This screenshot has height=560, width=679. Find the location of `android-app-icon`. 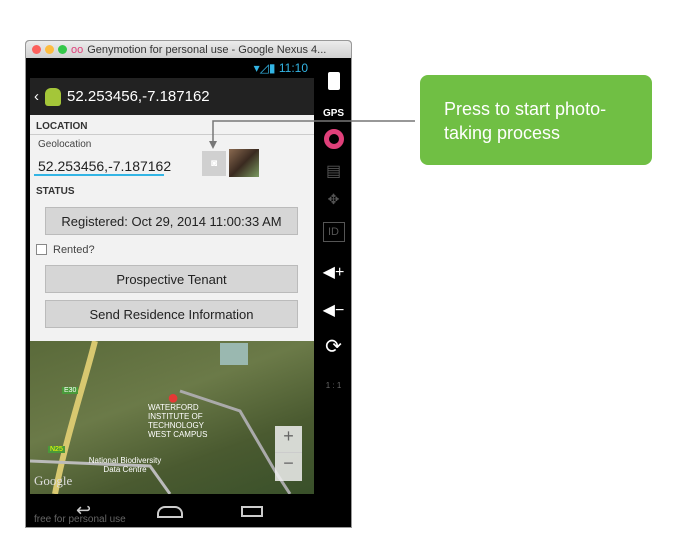

android-app-icon is located at coordinates (53, 96).